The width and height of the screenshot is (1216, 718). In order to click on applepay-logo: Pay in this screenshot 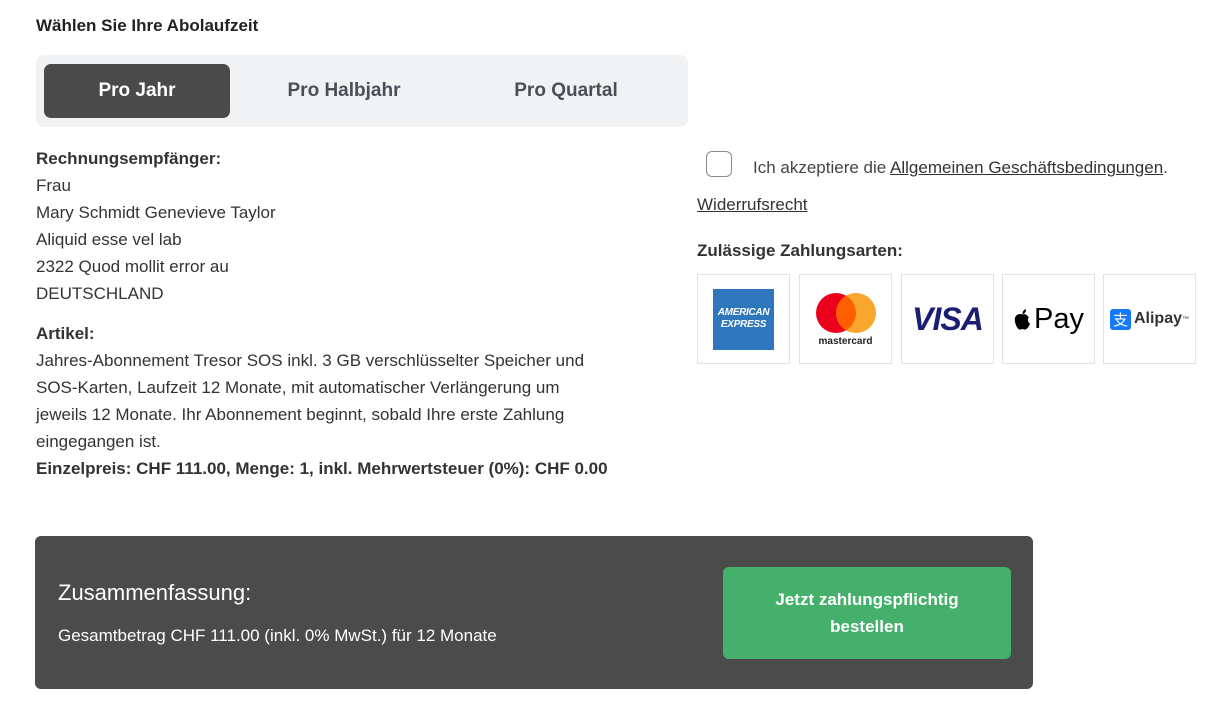, I will do `click(1048, 319)`.